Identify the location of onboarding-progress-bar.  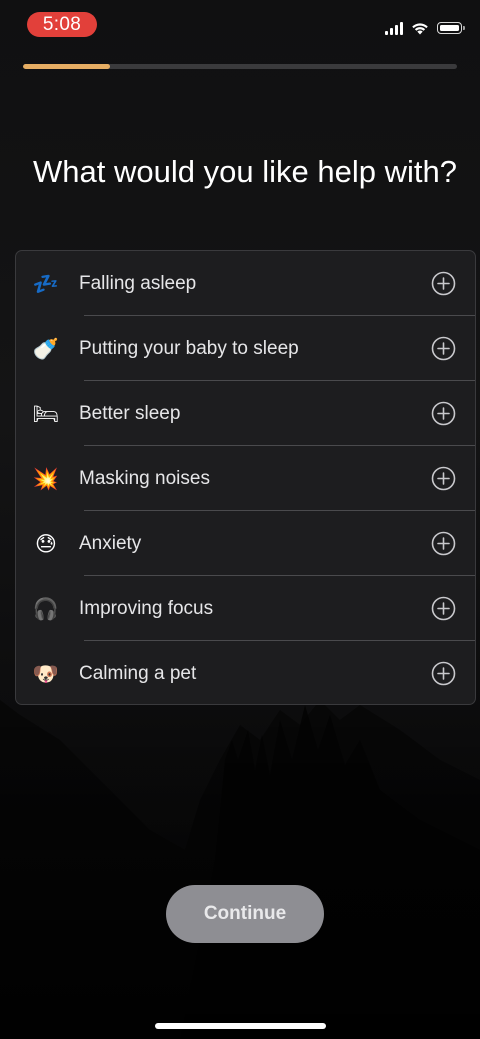
(240, 66).